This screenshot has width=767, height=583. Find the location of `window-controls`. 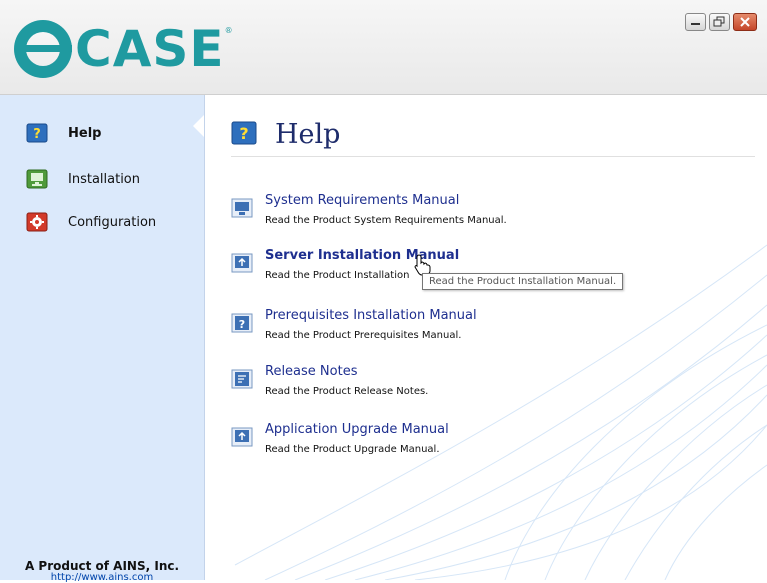

window-controls is located at coordinates (721, 22).